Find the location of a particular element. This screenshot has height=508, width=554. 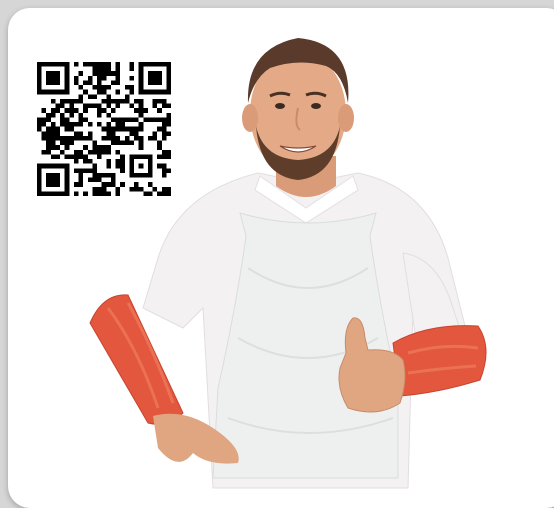

right-sleeve is located at coordinates (439, 361).